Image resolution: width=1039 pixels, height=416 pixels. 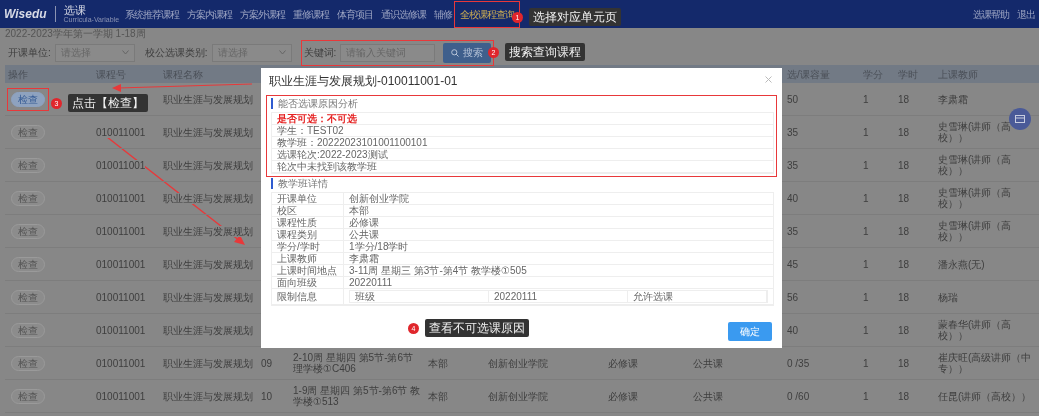 What do you see at coordinates (522, 155) in the screenshot?
I see `analysis-line: 选课轮次:2022-2023测试` at bounding box center [522, 155].